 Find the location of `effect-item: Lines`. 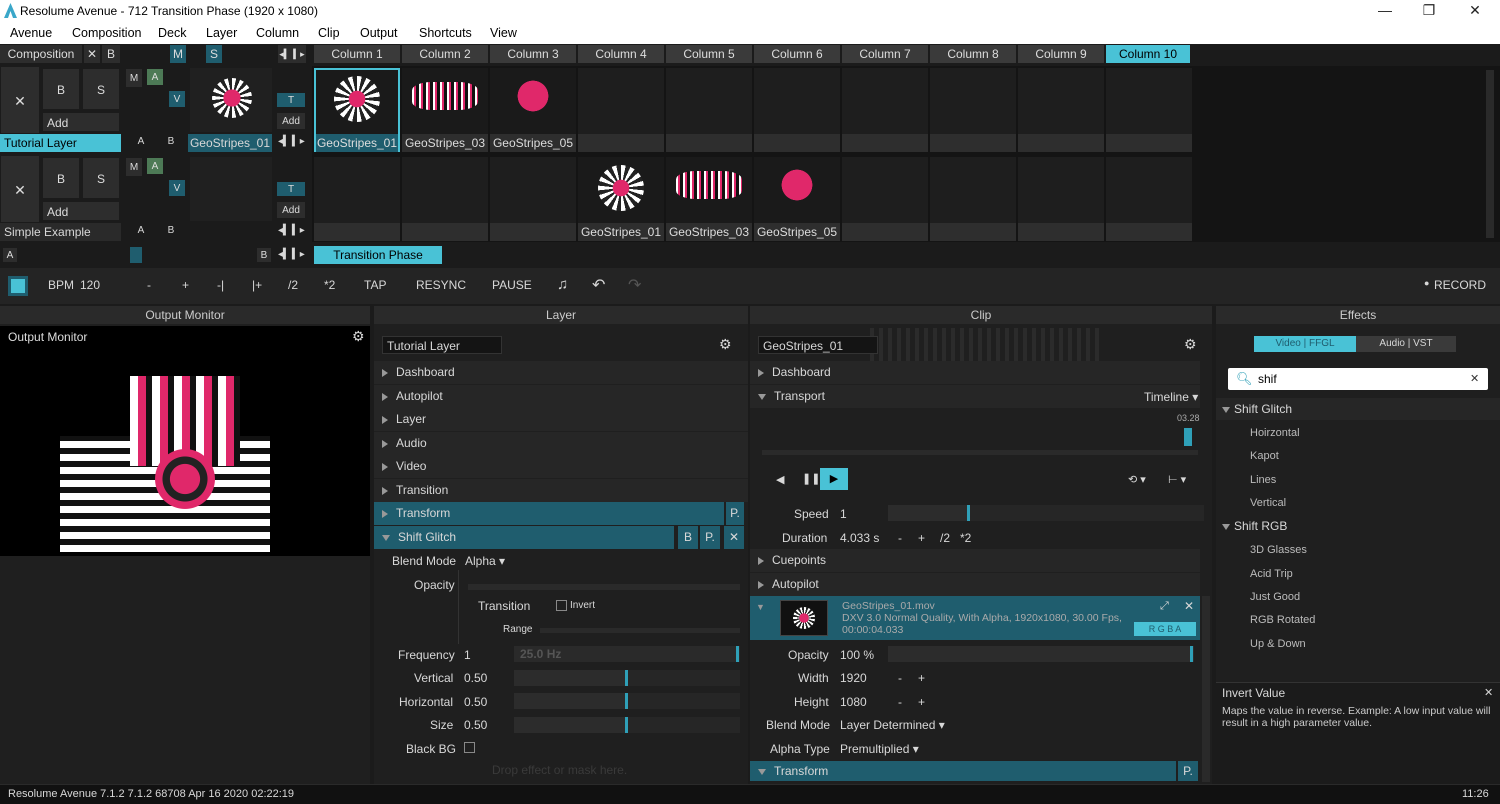

effect-item: Lines is located at coordinates (1263, 480).